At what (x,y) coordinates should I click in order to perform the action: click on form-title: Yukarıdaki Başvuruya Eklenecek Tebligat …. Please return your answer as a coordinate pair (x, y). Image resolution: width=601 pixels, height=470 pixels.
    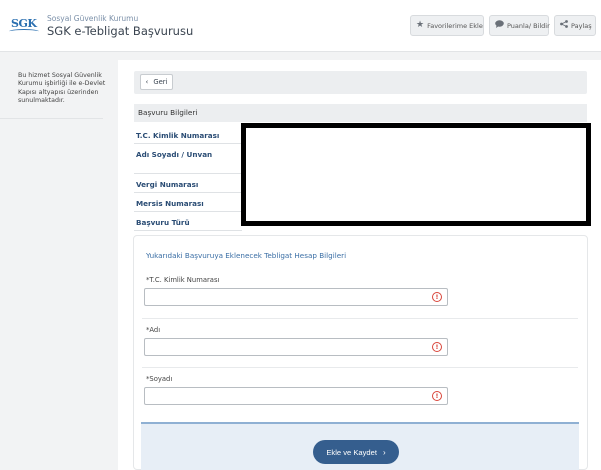
    Looking at the image, I should click on (246, 255).